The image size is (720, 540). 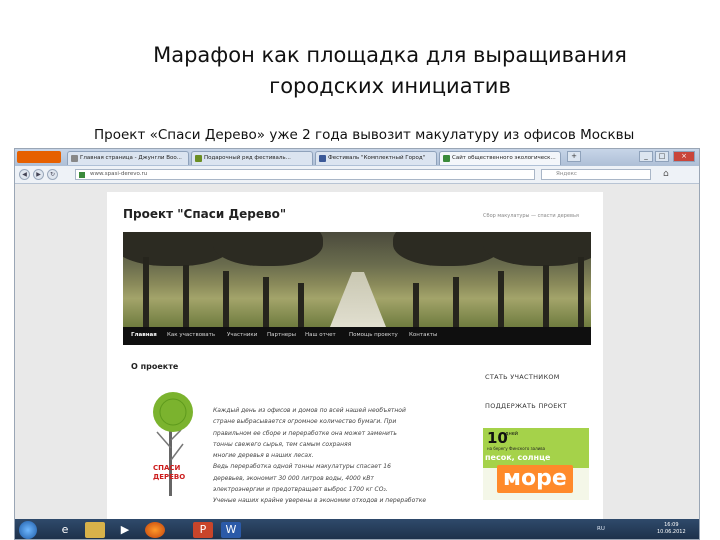 What do you see at coordinates (423, 335) in the screenshot?
I see `menu-item-contacts: Контакты` at bounding box center [423, 335].